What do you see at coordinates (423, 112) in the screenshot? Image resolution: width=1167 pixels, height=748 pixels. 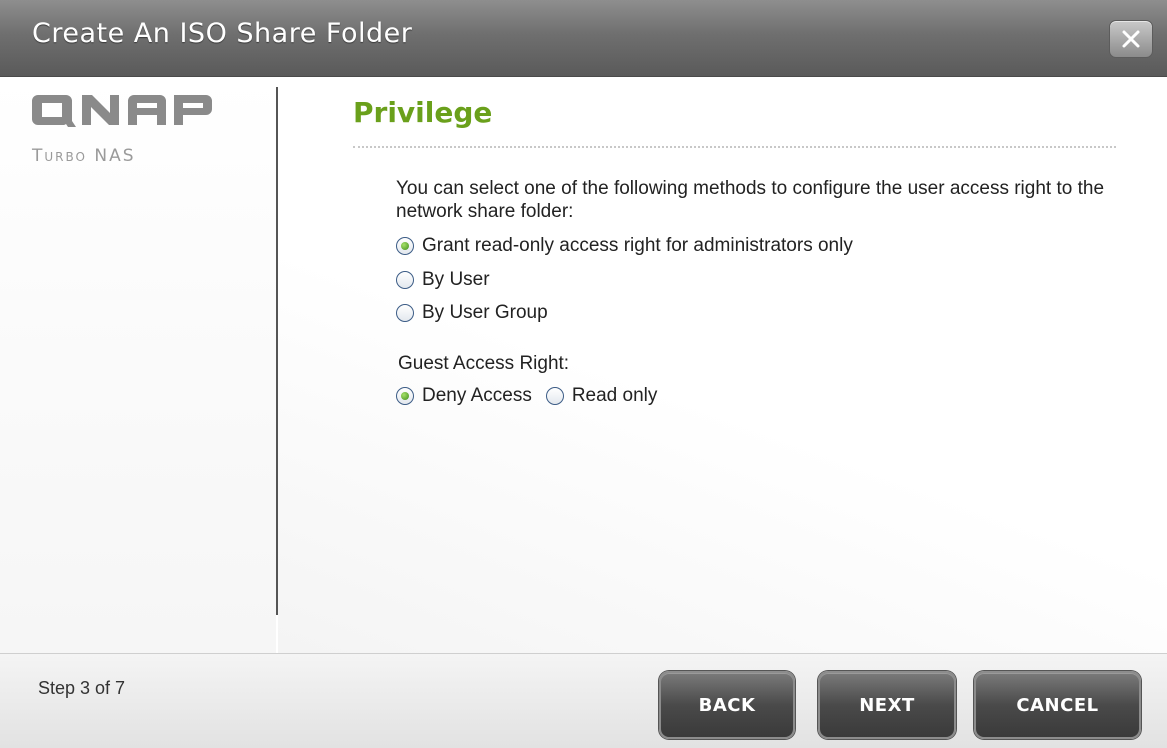 I see `page-title: Privilege` at bounding box center [423, 112].